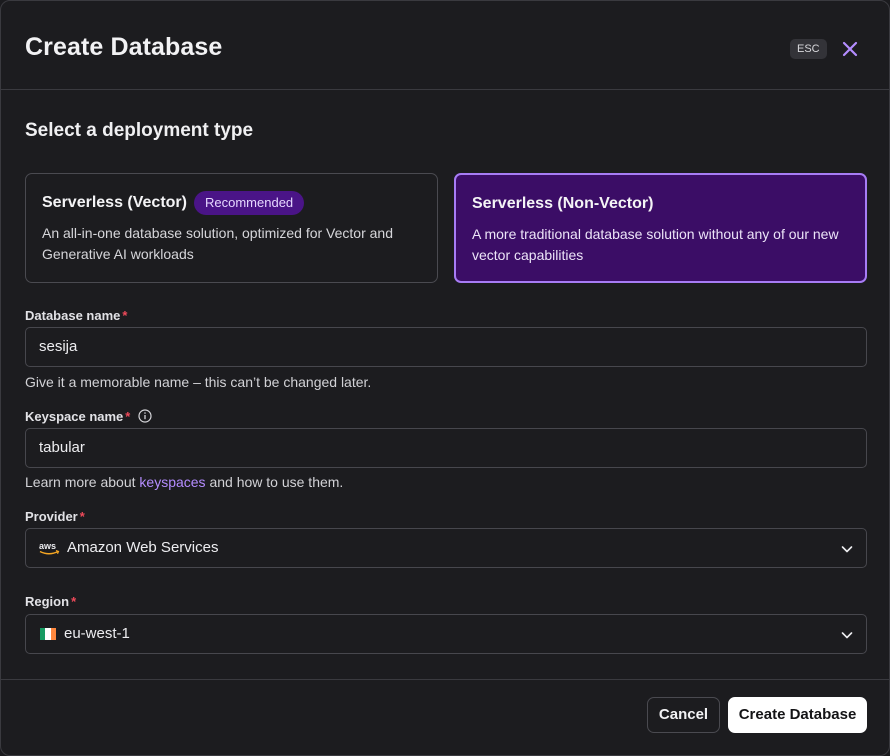 The width and height of the screenshot is (890, 756). Describe the element at coordinates (563, 203) in the screenshot. I see `deployment-option-title: Serverless (Non-Vector)` at that location.